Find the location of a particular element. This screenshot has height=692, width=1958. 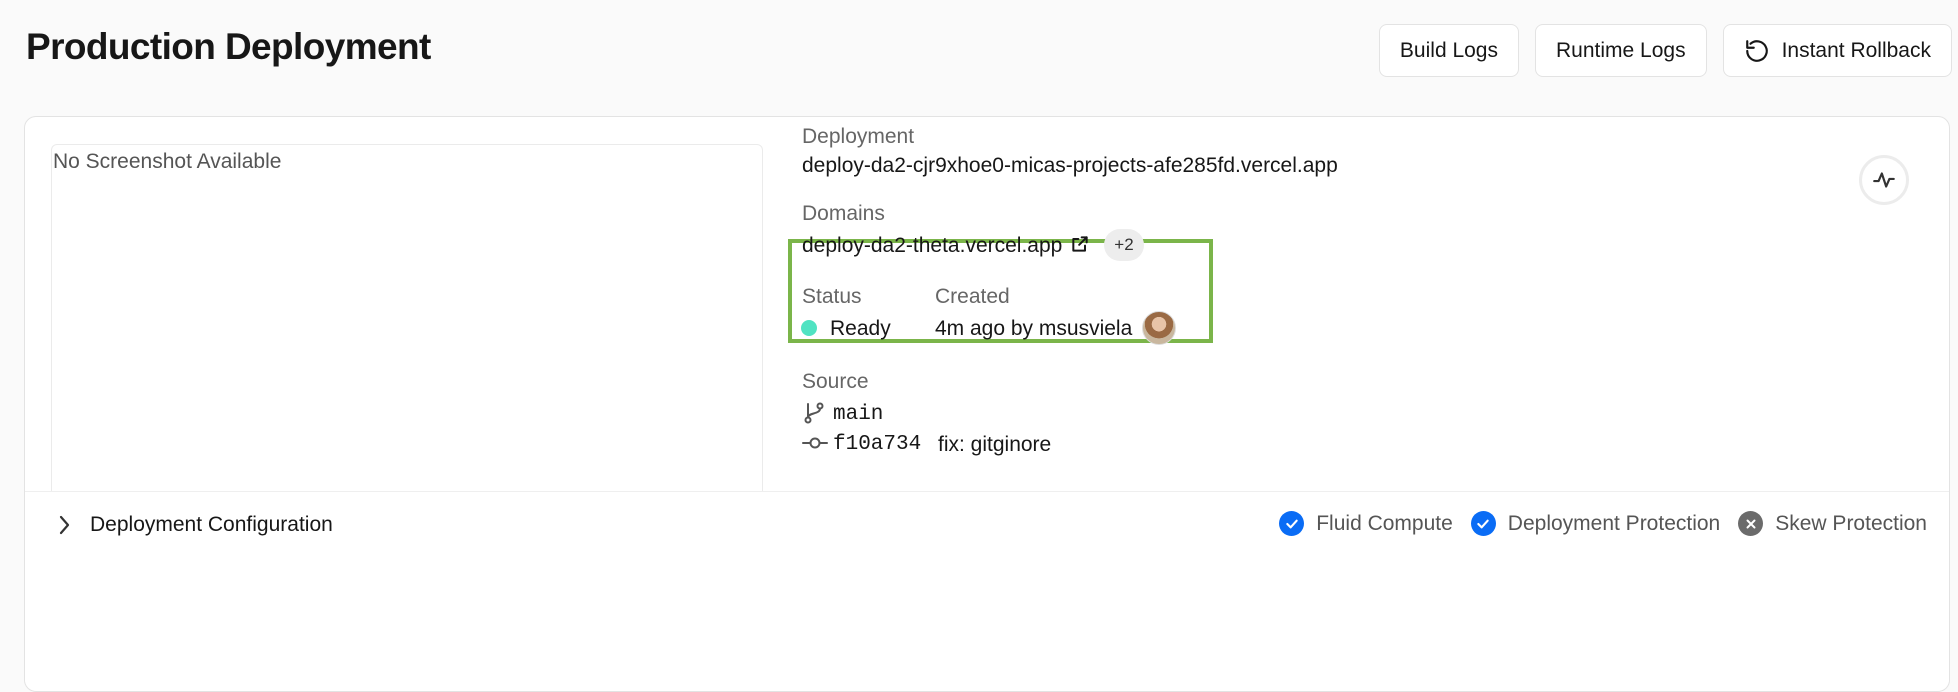

feature-label: Deployment Protection is located at coordinates (1614, 523).